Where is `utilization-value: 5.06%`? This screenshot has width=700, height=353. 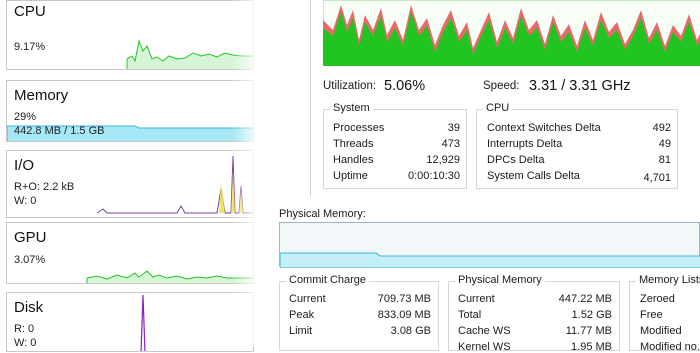
utilization-value: 5.06% is located at coordinates (405, 86).